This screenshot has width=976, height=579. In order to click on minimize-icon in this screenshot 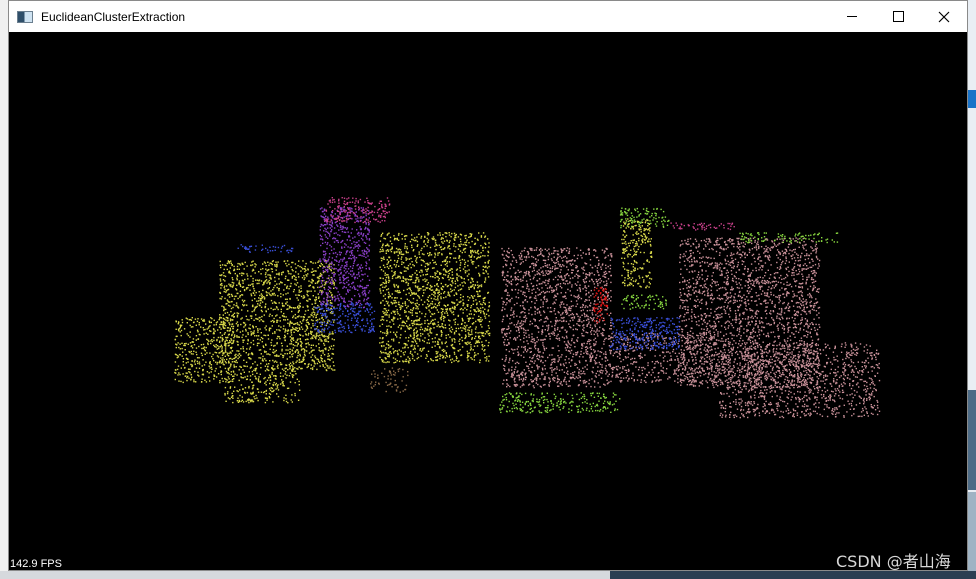, I will do `click(852, 16)`.